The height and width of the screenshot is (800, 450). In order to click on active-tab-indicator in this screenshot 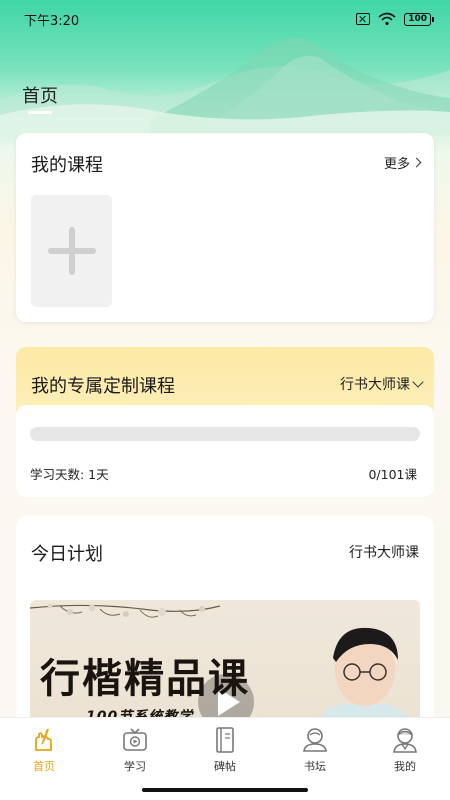, I will do `click(40, 112)`.